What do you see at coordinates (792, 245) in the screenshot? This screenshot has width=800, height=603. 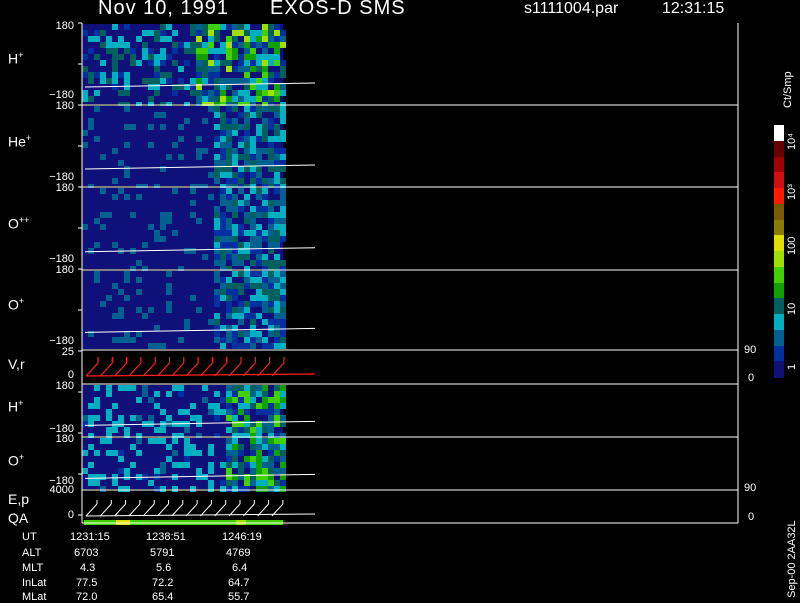 I see `colorbar-label: 100` at bounding box center [792, 245].